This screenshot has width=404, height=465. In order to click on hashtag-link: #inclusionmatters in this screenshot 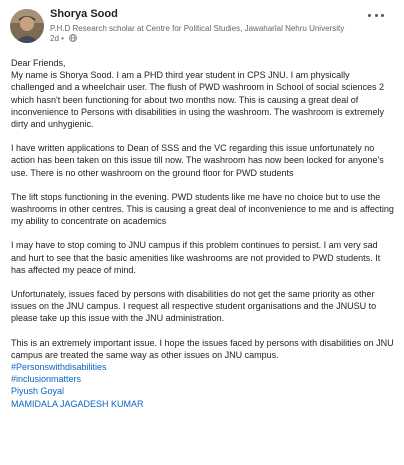, I will do `click(203, 379)`.